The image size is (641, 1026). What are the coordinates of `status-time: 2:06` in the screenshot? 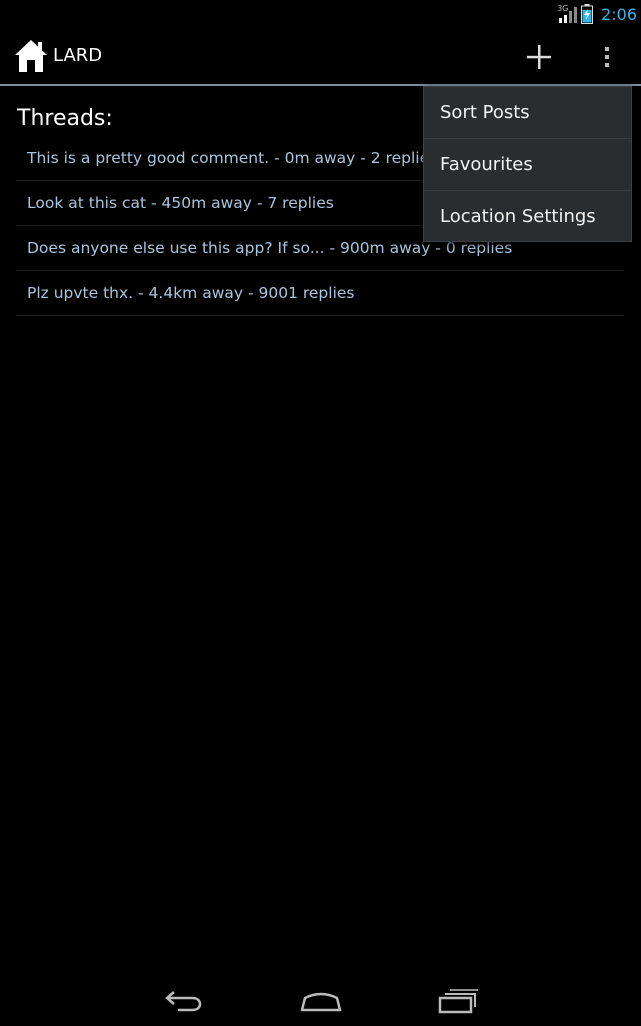 It's located at (619, 14).